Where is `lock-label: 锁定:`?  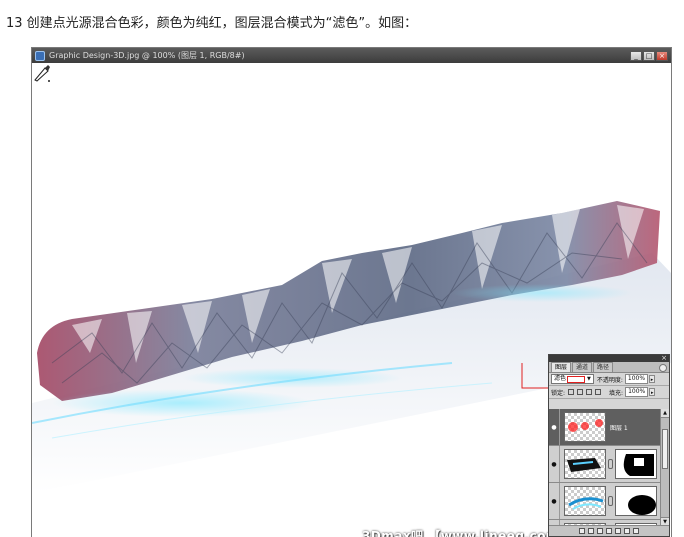
lock-label: 锁定: is located at coordinates (558, 393).